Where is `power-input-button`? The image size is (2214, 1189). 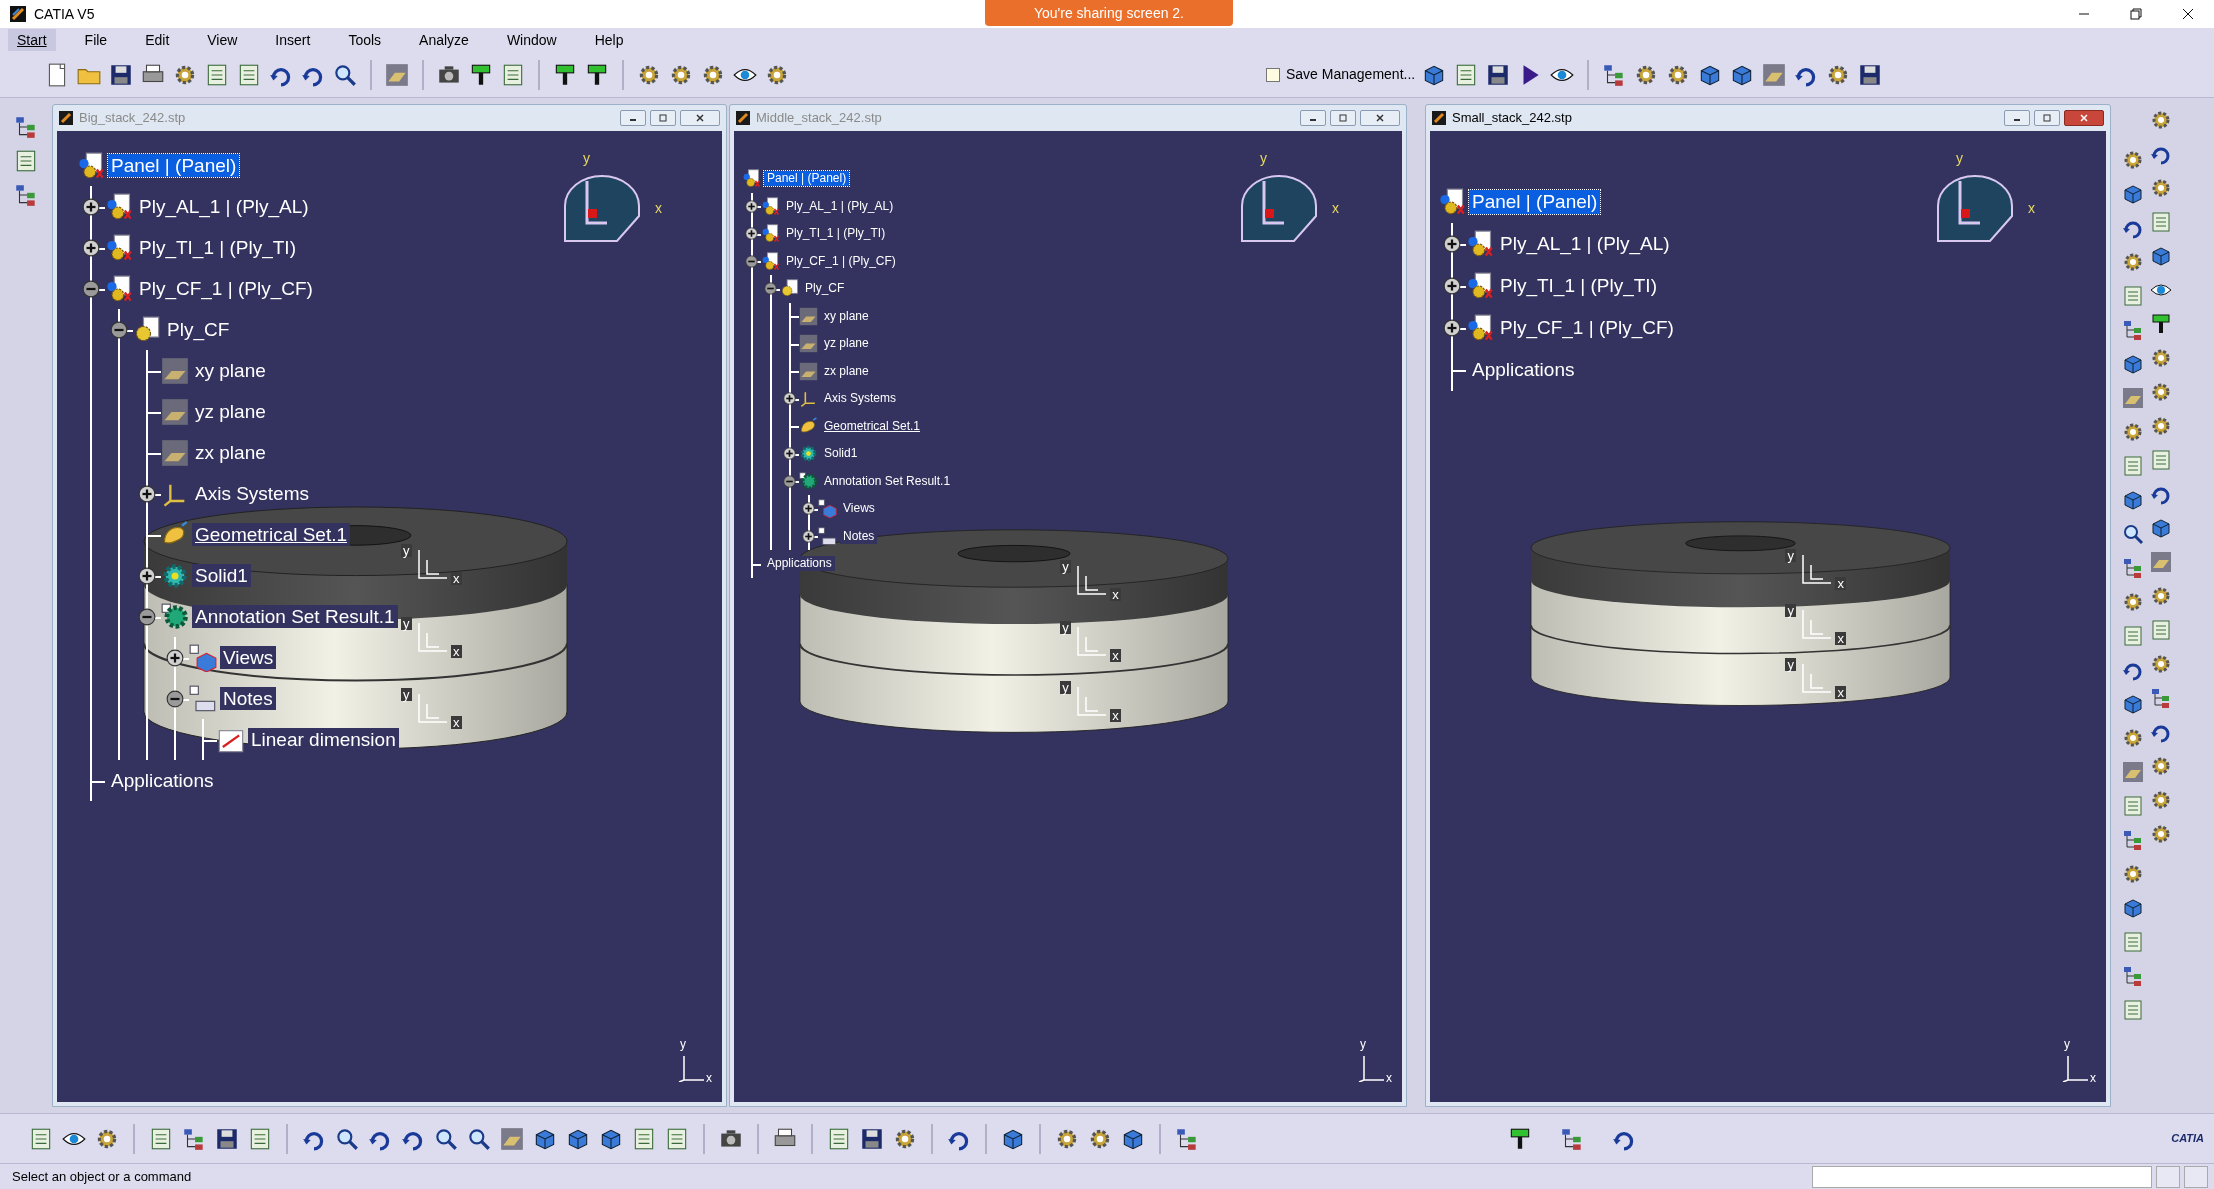 power-input-button is located at coordinates (2196, 1176).